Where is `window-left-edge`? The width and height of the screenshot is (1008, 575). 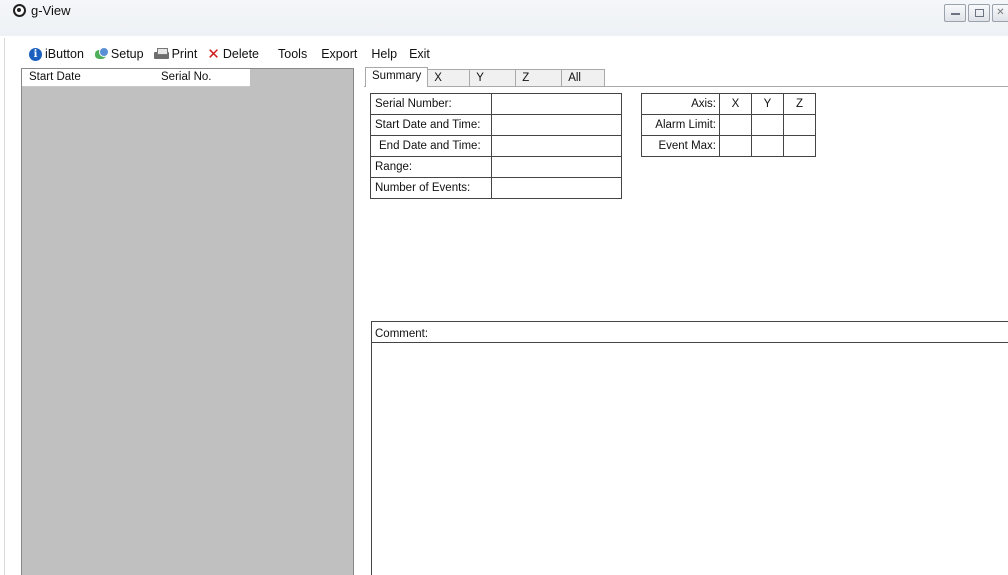 window-left-edge is located at coordinates (2, 306).